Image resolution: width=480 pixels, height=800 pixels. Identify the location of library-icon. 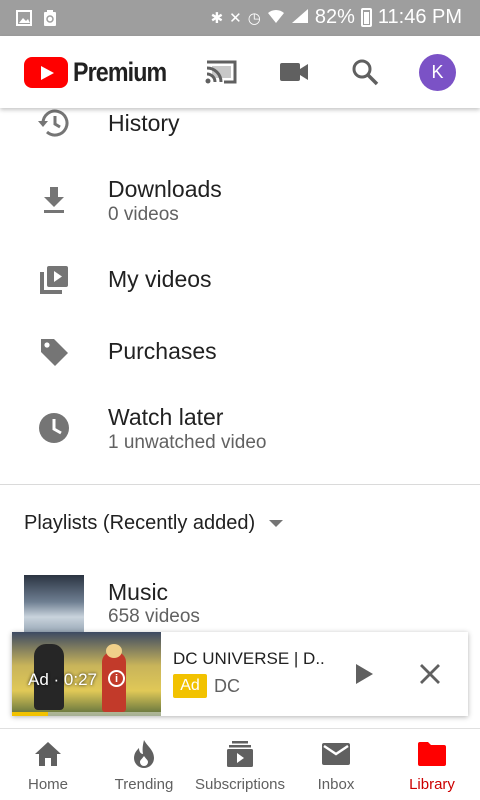
(432, 754).